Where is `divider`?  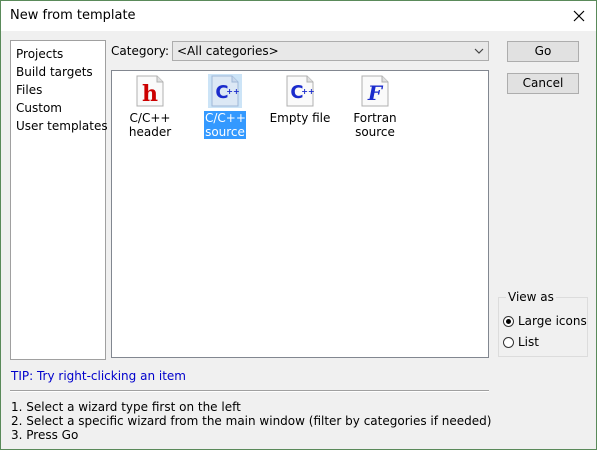
divider is located at coordinates (249, 391).